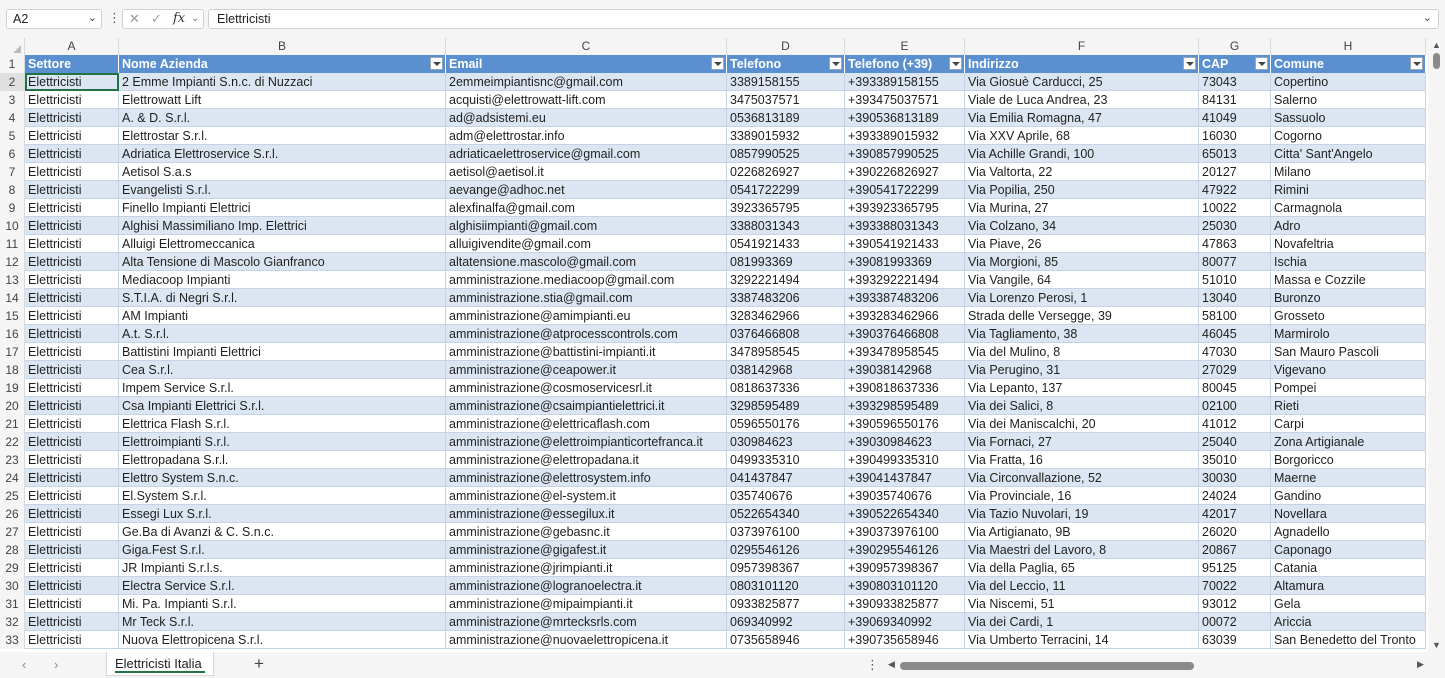  What do you see at coordinates (586, 316) in the screenshot?
I see `cell-email: amministrazione@amimpianti.eu` at bounding box center [586, 316].